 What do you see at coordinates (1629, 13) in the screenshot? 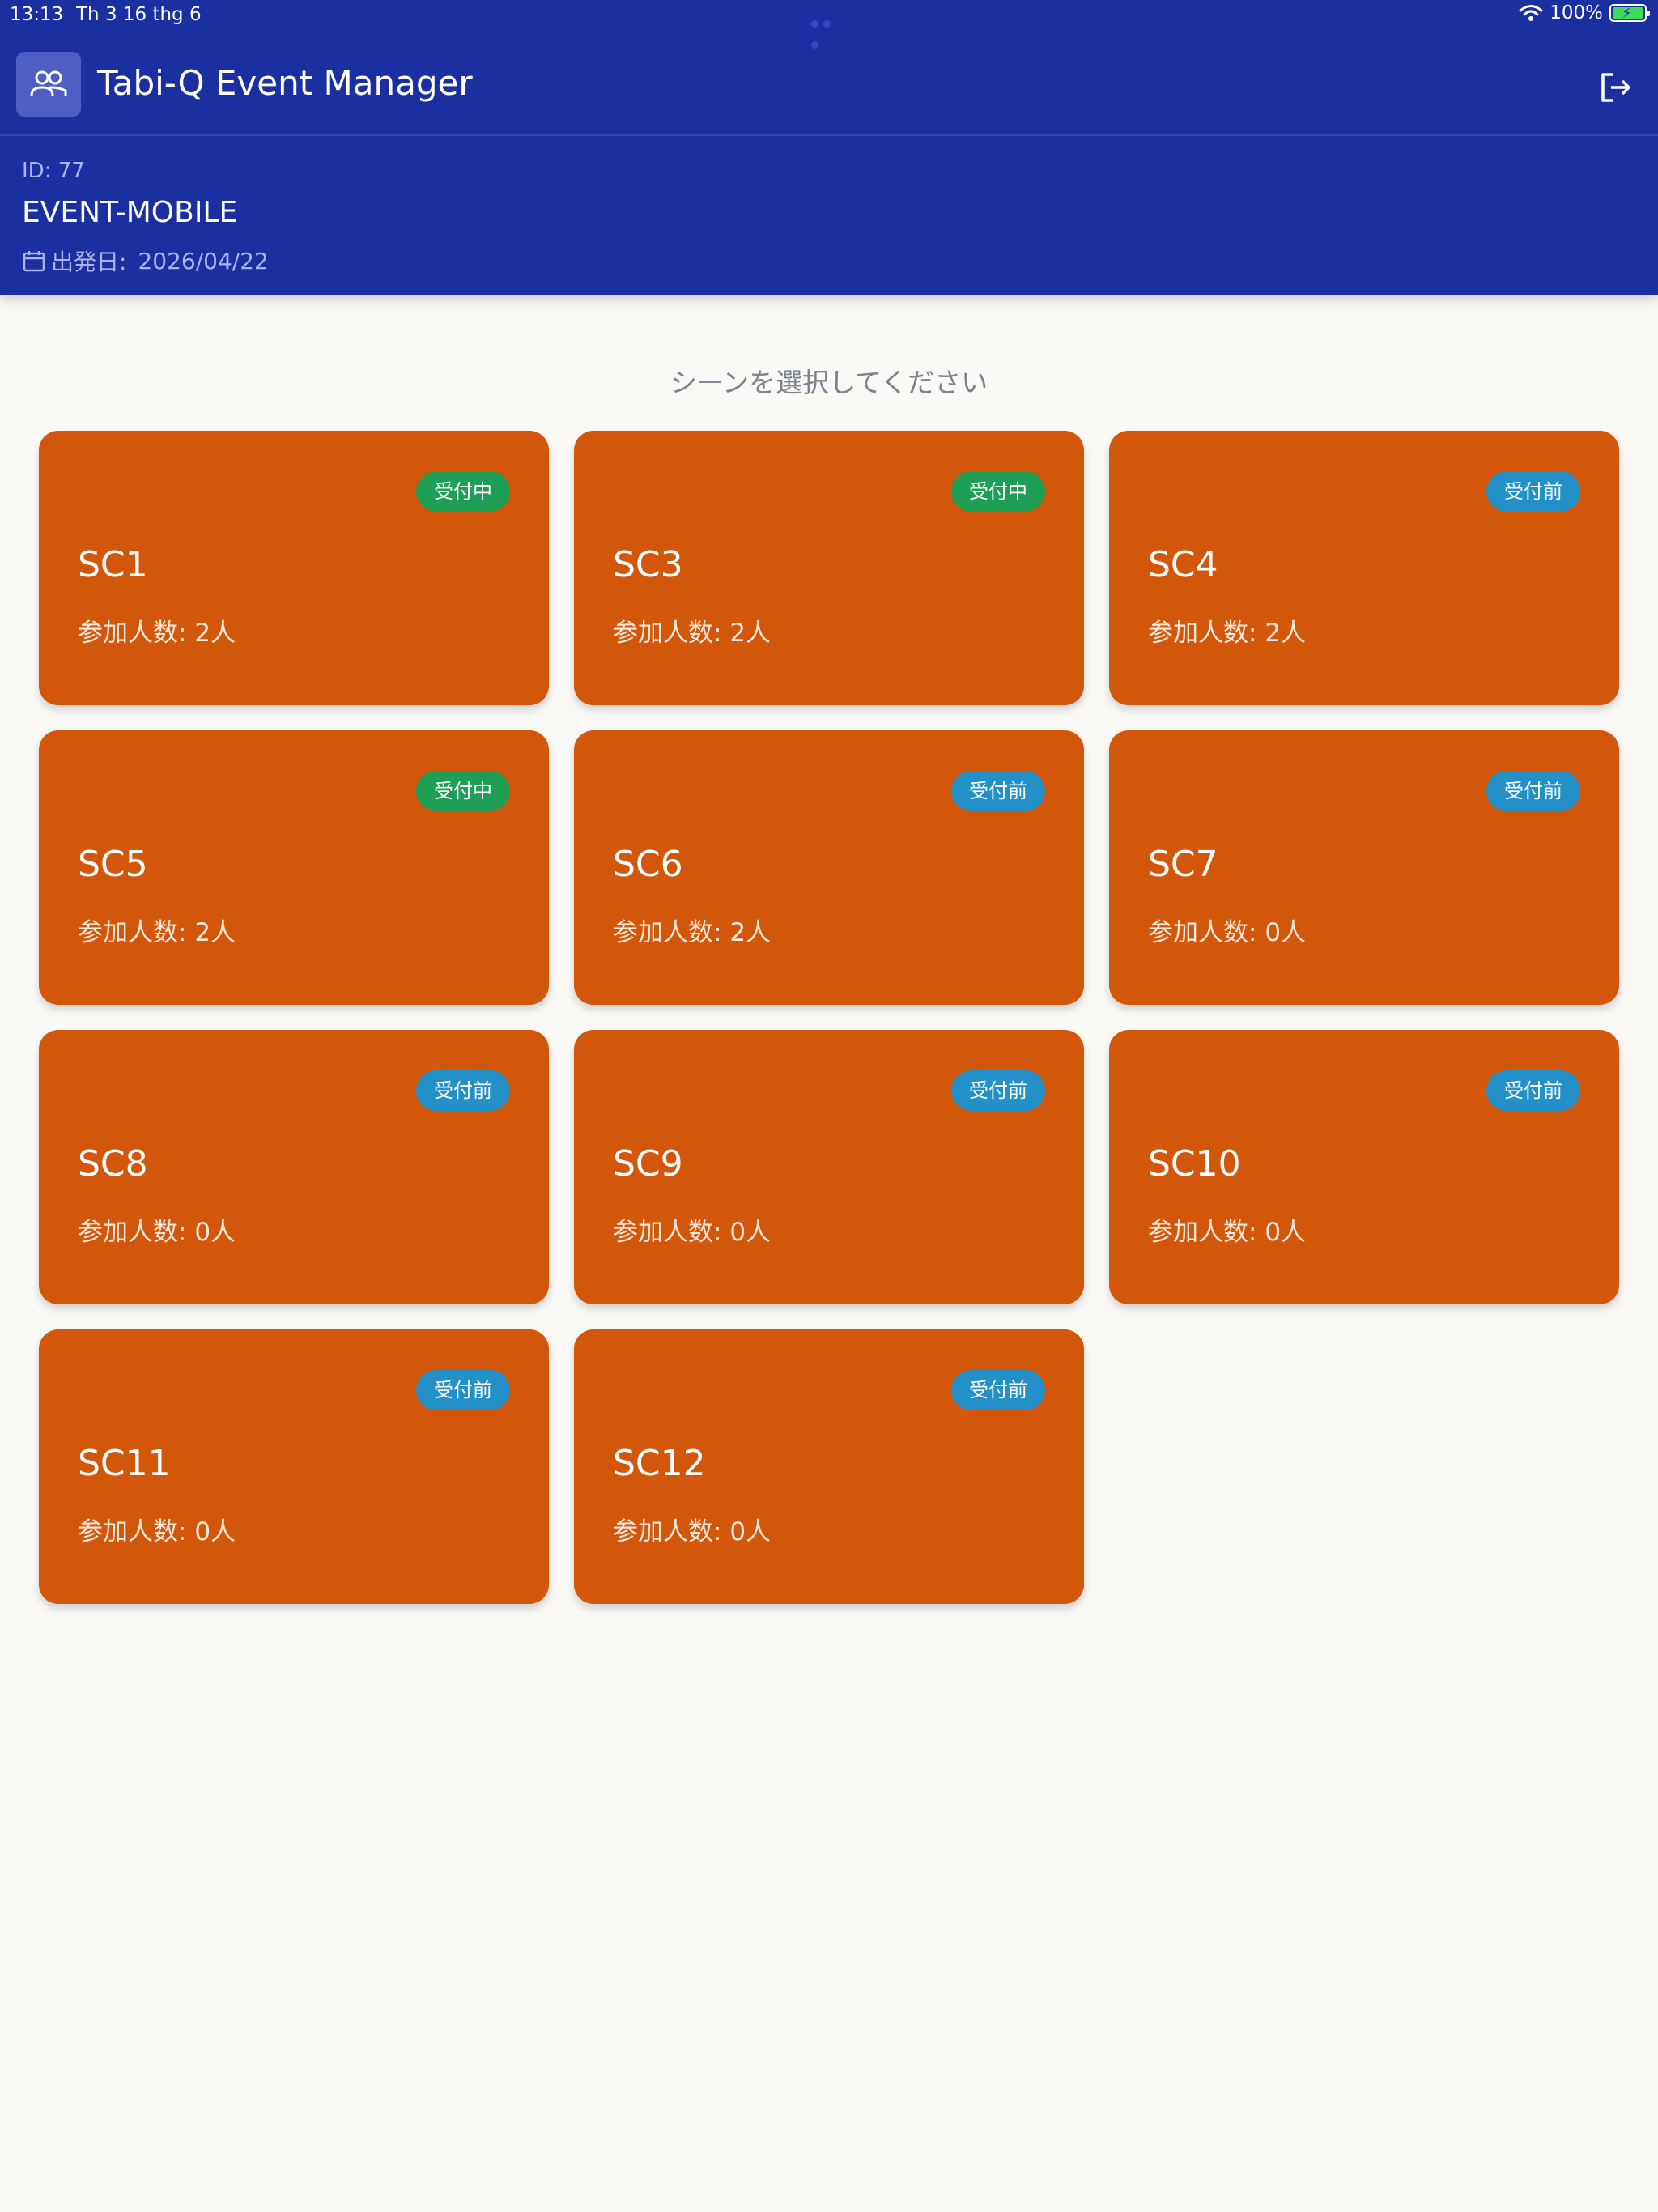
I see `battery-icon: ⚡` at bounding box center [1629, 13].